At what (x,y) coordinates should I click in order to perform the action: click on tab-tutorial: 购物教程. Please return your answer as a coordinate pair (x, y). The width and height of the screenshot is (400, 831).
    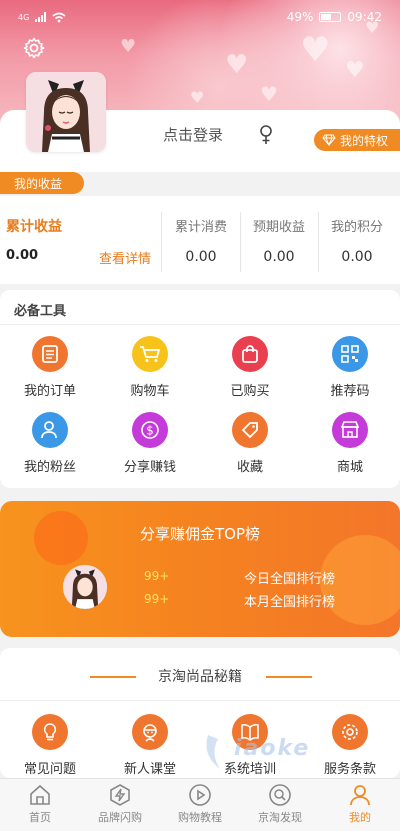
    Looking at the image, I should click on (200, 804).